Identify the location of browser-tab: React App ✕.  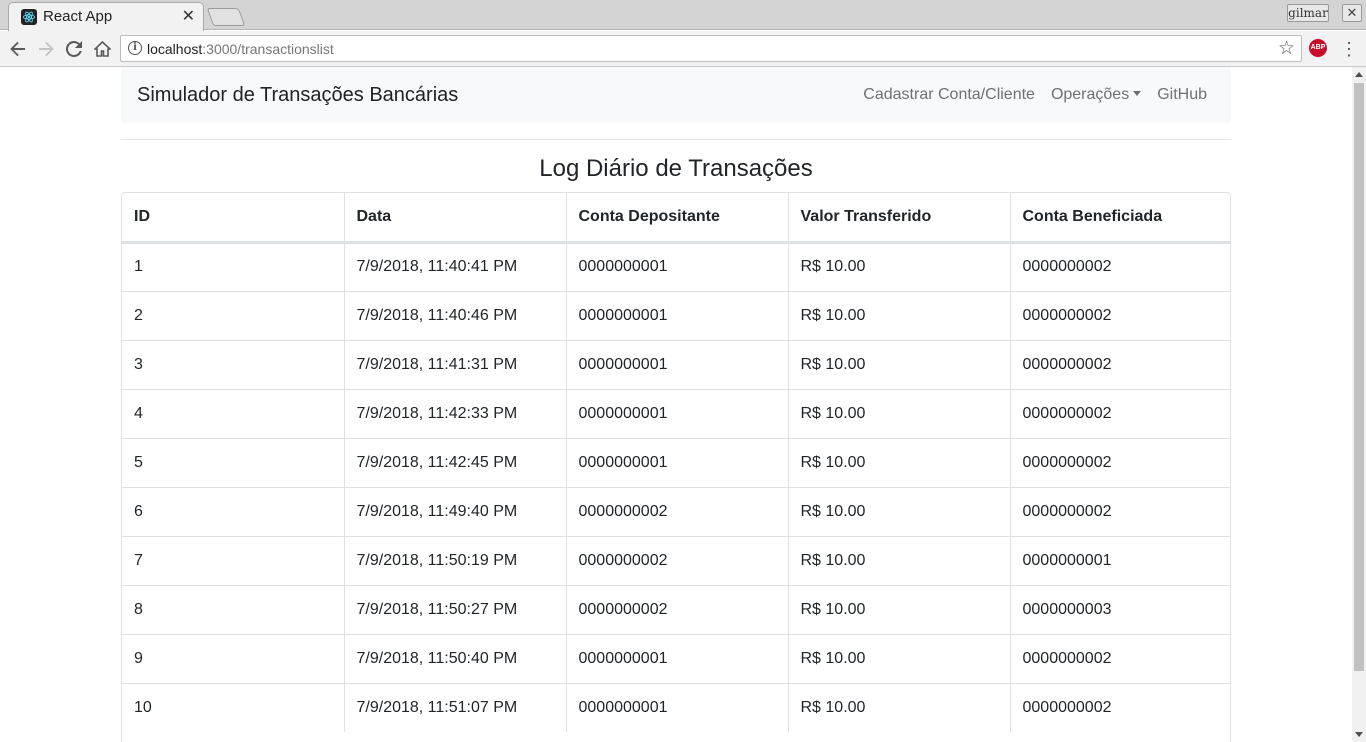
(106, 16).